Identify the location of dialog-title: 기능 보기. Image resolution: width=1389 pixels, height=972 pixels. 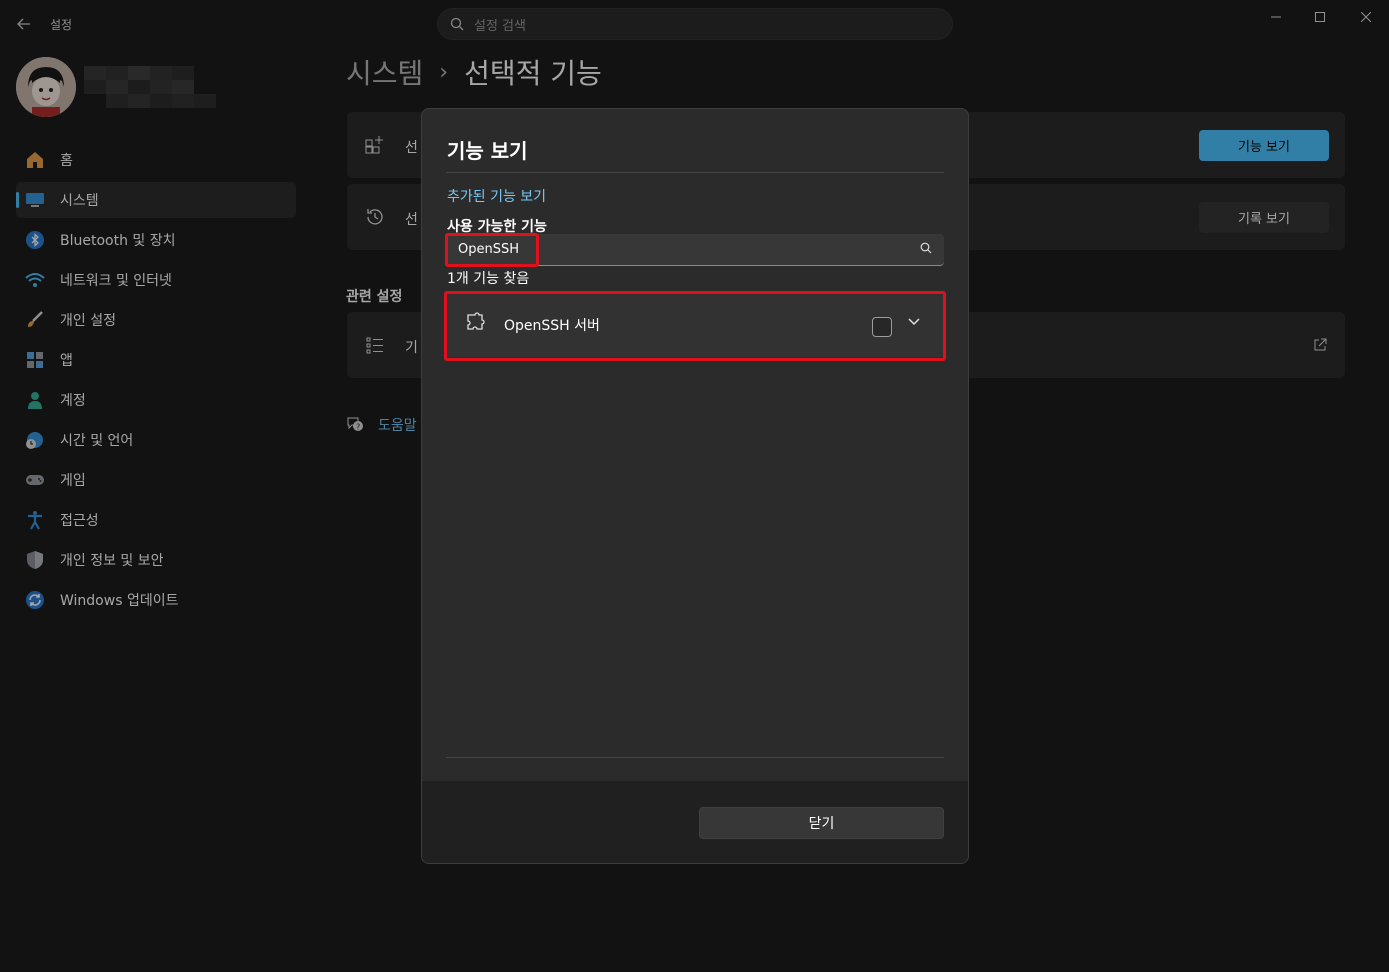
(487, 151).